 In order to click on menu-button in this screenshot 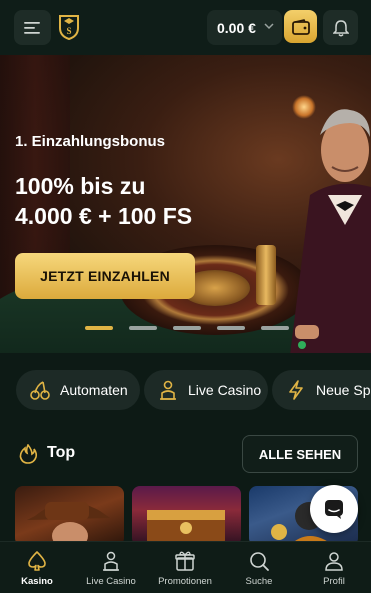, I will do `click(32, 27)`.